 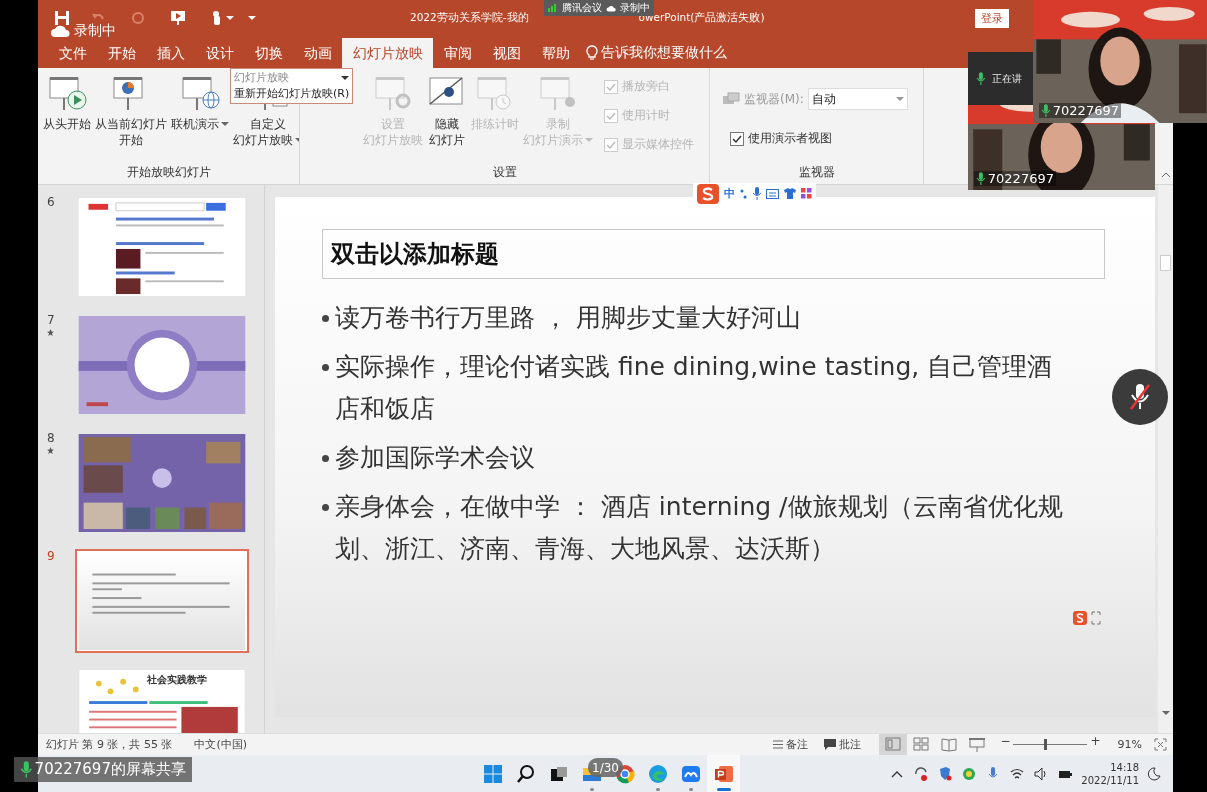 What do you see at coordinates (713, 254) in the screenshot?
I see `title-placeholder: 双击以添加标题` at bounding box center [713, 254].